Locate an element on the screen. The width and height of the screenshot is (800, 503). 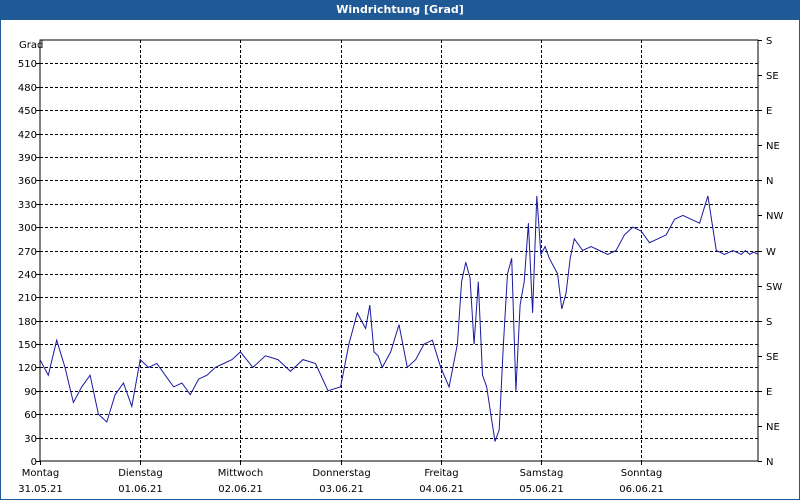
x-tick-day: Montag is located at coordinates (40, 473).